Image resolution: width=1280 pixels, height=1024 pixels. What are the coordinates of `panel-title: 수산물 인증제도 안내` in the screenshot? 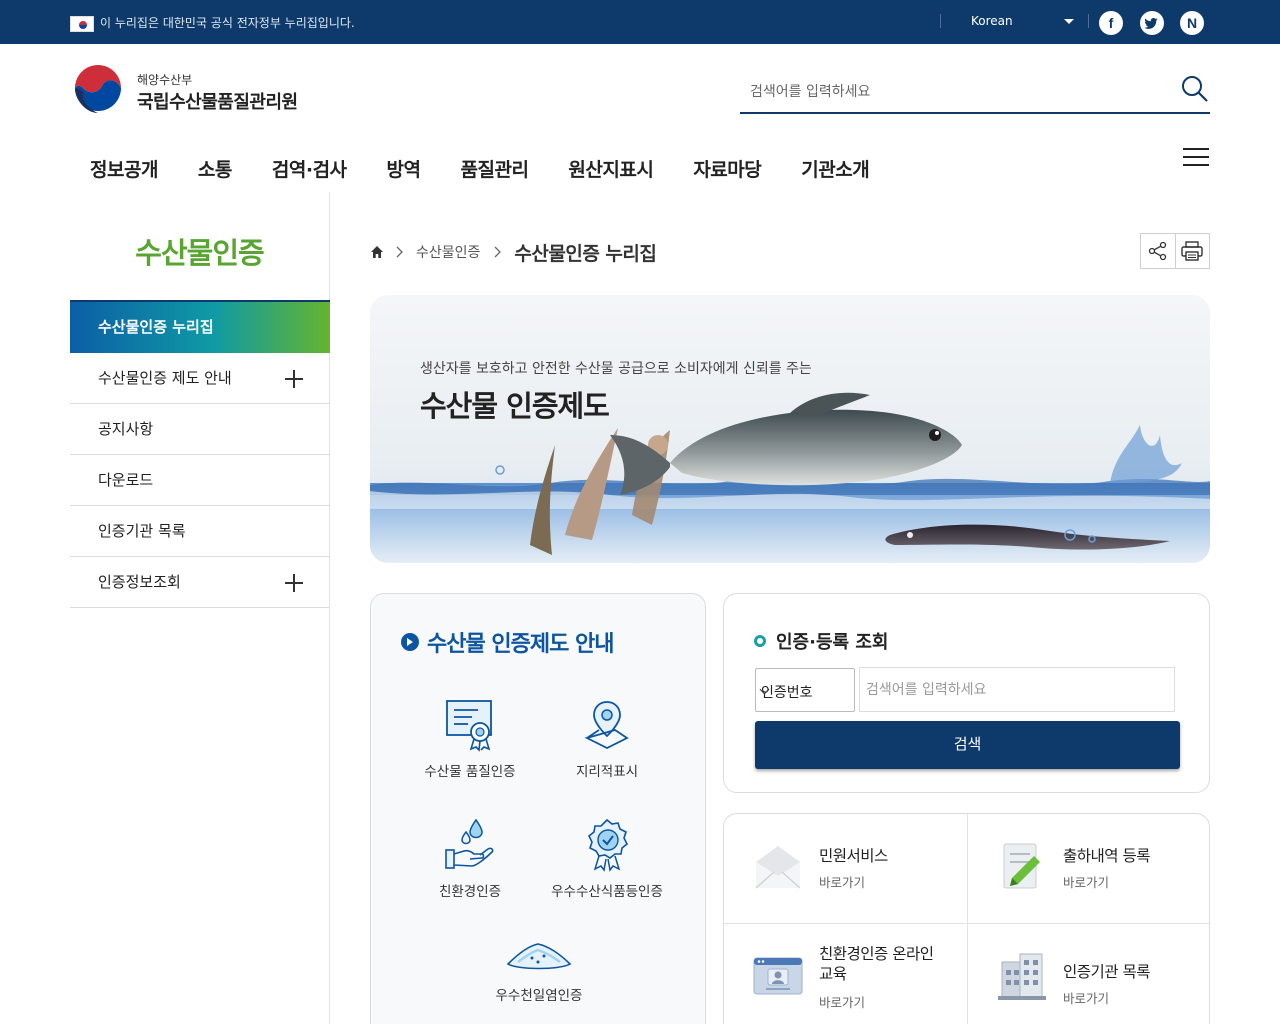 It's located at (507, 642).